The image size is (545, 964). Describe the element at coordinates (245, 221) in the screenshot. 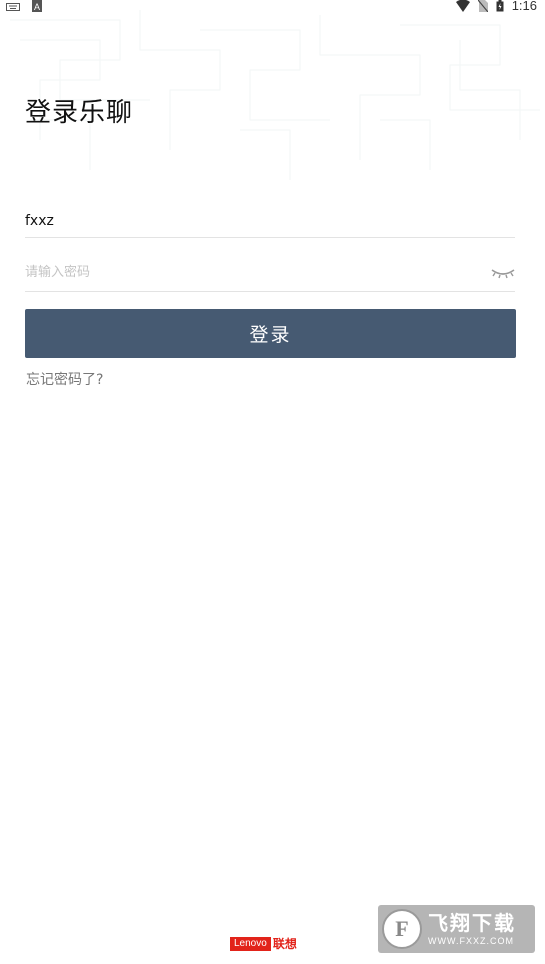

I see `username-input` at that location.